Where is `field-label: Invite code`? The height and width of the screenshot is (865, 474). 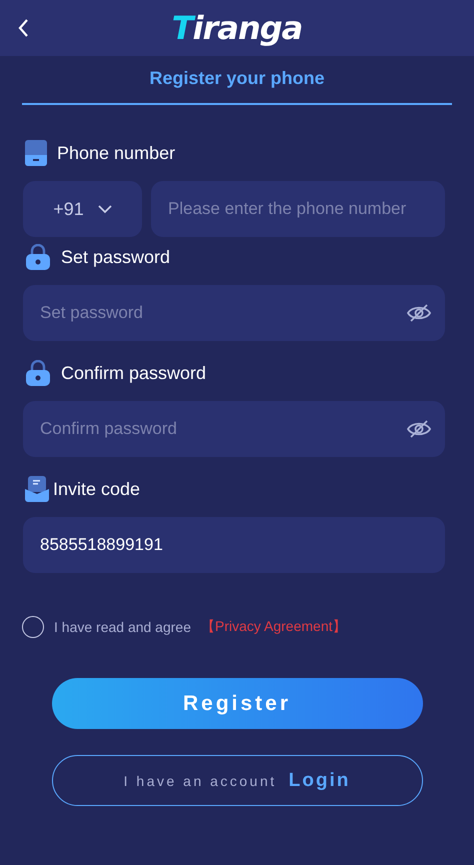
field-label: Invite code is located at coordinates (96, 489).